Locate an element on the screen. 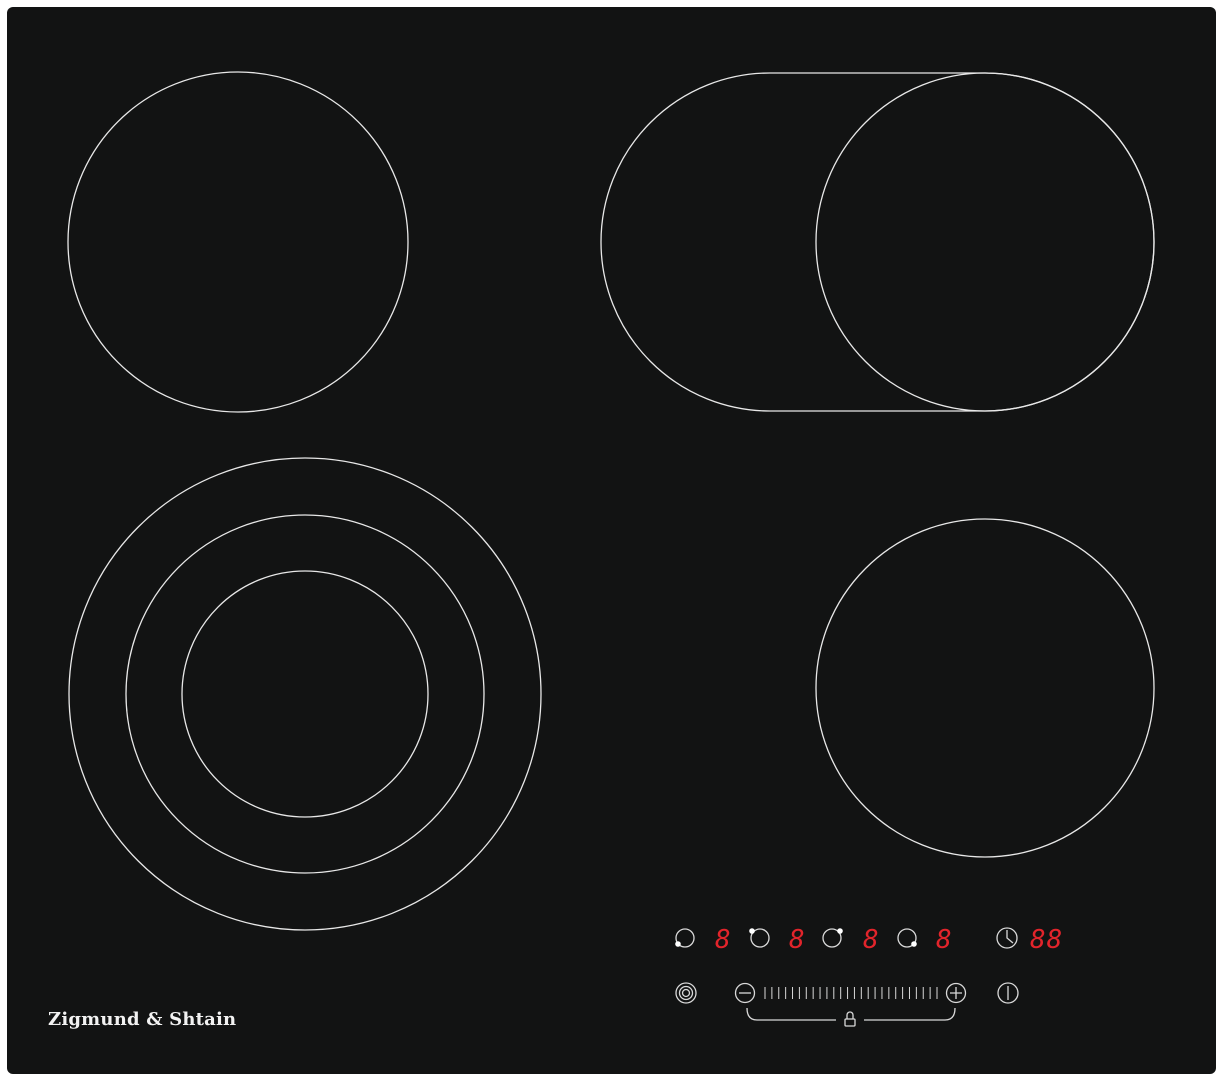 The image size is (1223, 1080). minus-icon is located at coordinates (745, 993).